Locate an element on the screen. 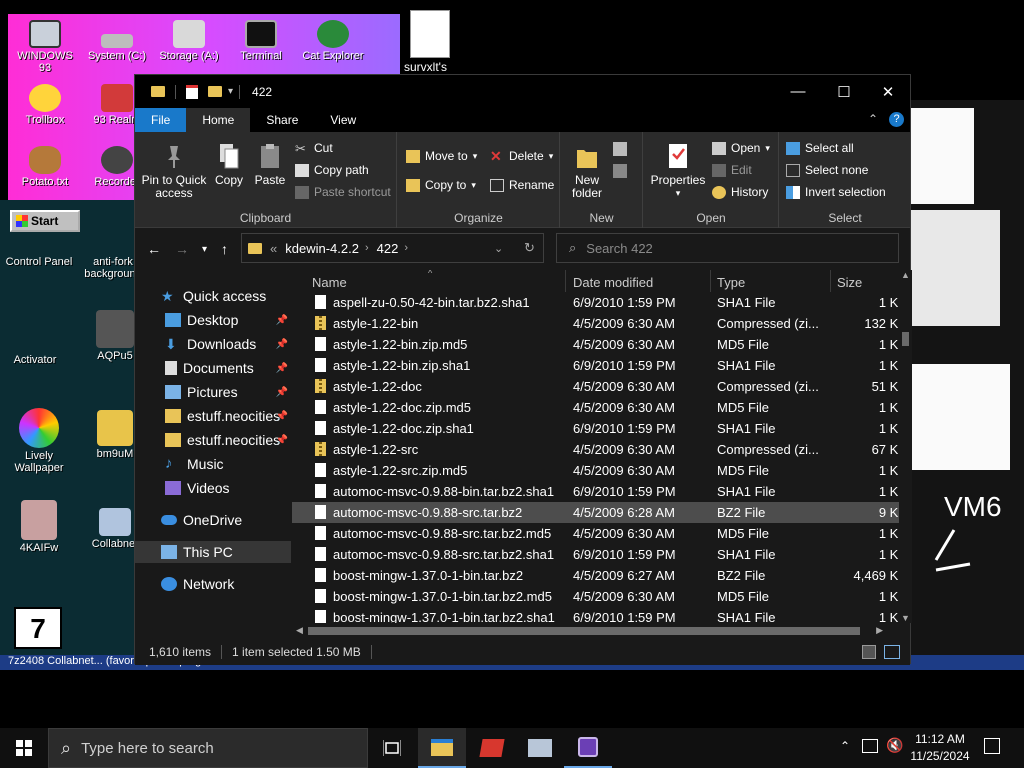  vm-icon-control-panel: Control Panel is located at coordinates (39, 262).